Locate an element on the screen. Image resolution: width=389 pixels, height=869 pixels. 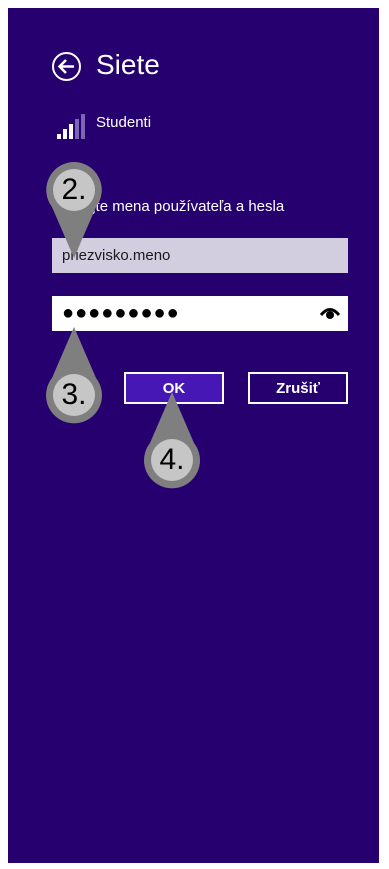
step-4-label: 4. is located at coordinates (172, 459).